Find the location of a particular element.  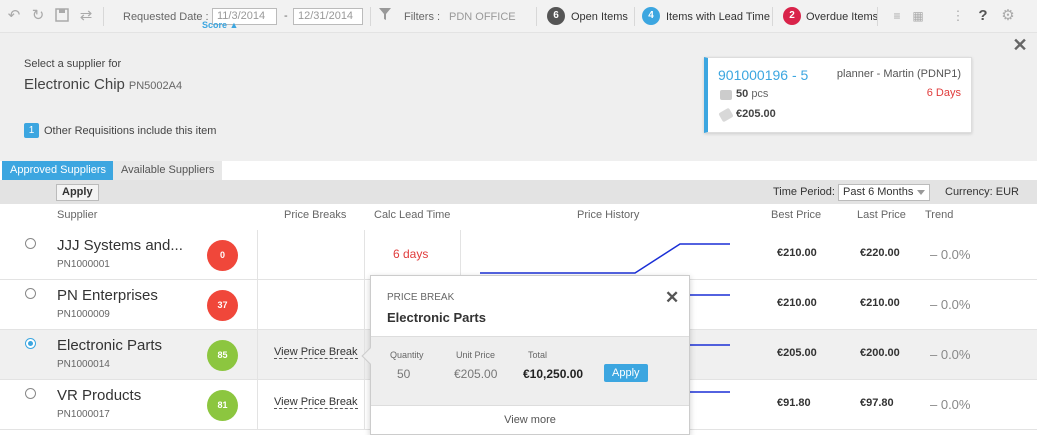

undo-icon: ↶ is located at coordinates (14, 16).